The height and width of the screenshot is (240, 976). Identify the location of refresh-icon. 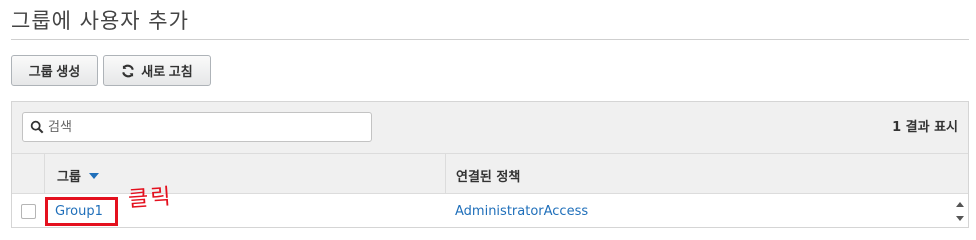
(128, 70).